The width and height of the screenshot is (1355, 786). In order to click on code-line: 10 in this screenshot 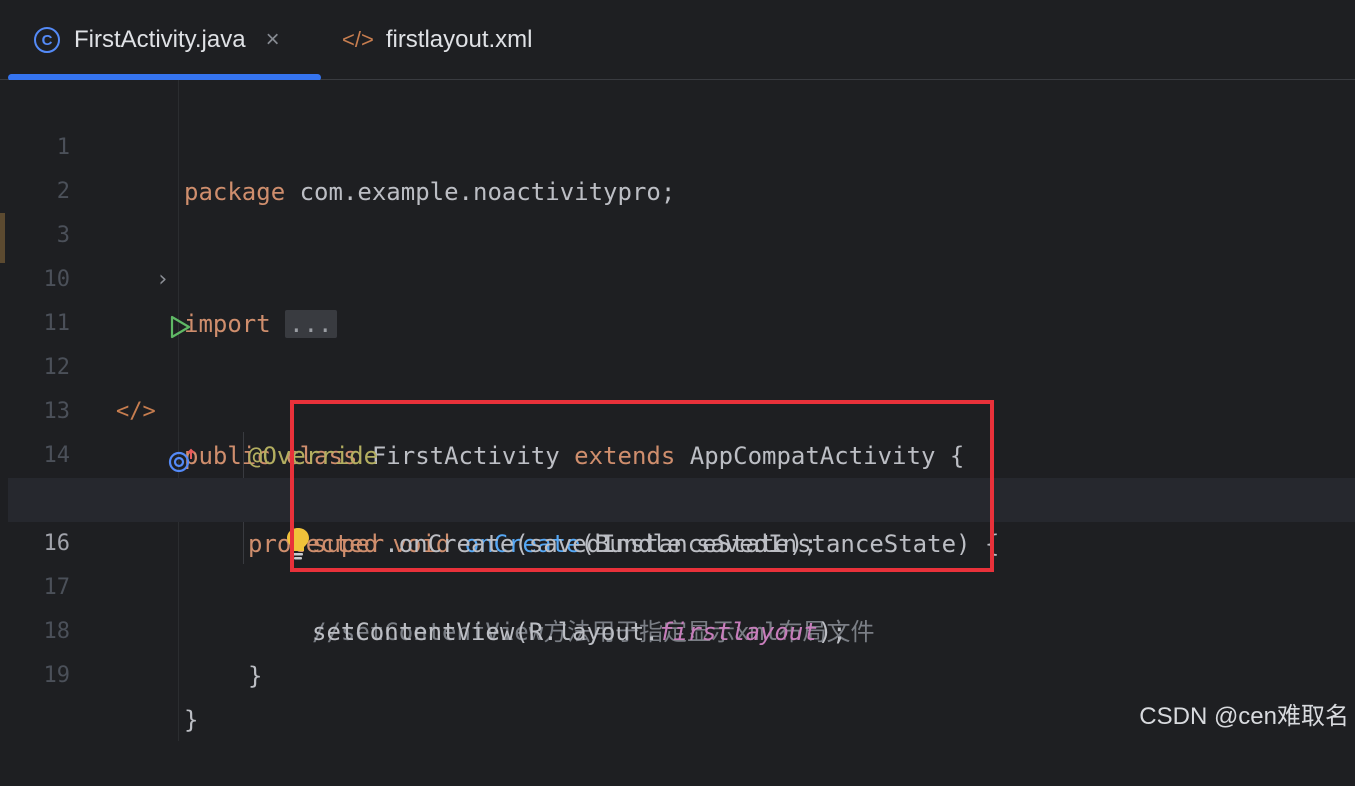, I will do `click(681, 253)`.